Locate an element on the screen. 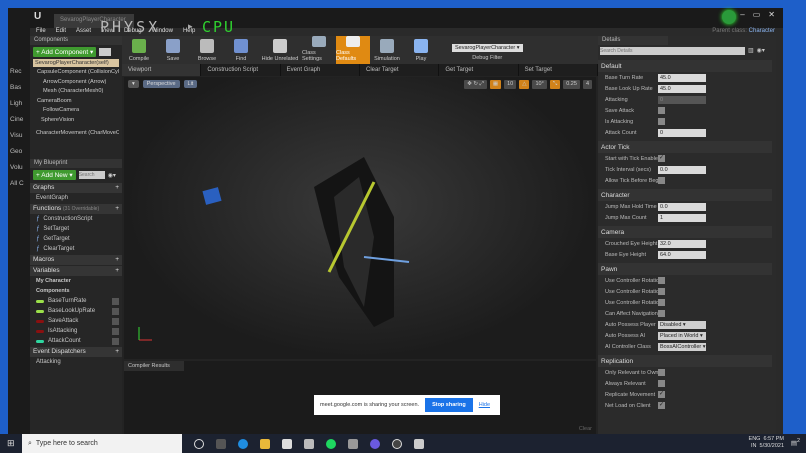  back-window-label: Geo is located at coordinates (16, 151).